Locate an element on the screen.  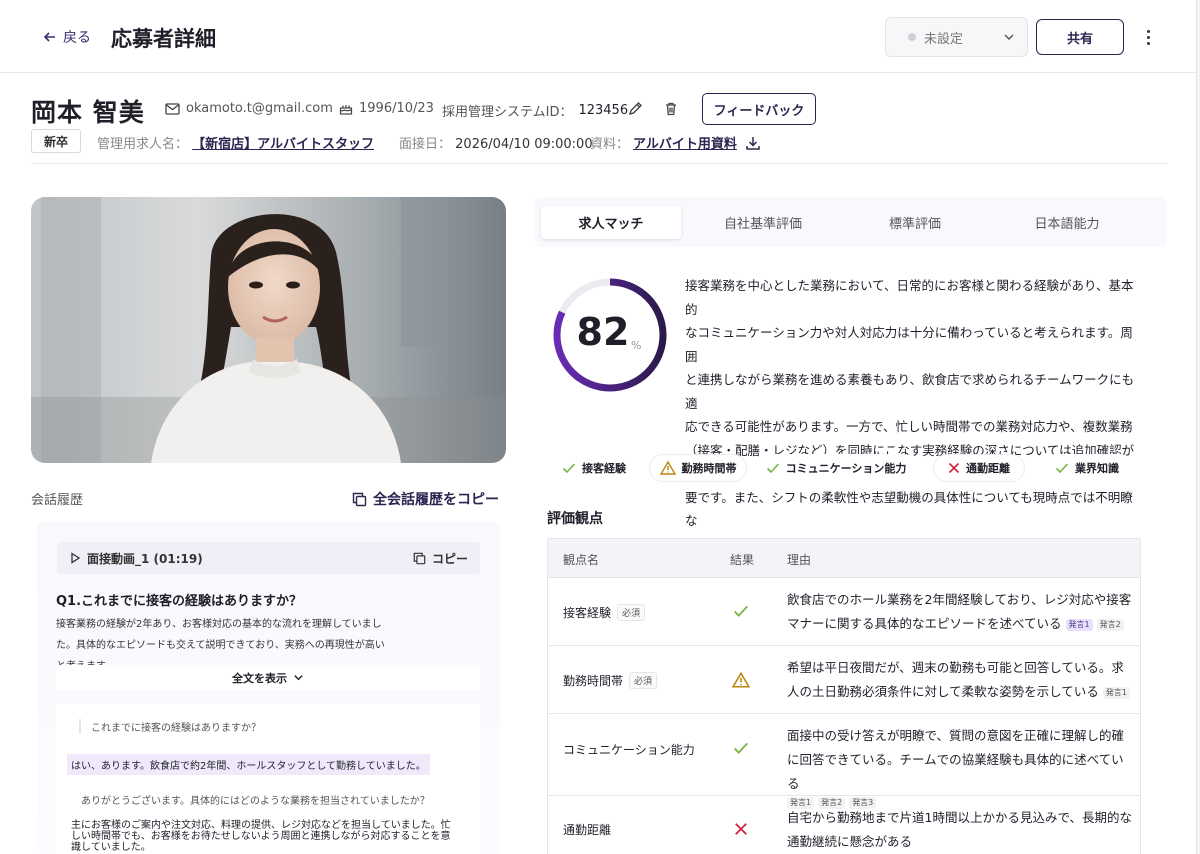
back-button: 戻る is located at coordinates (67, 37).